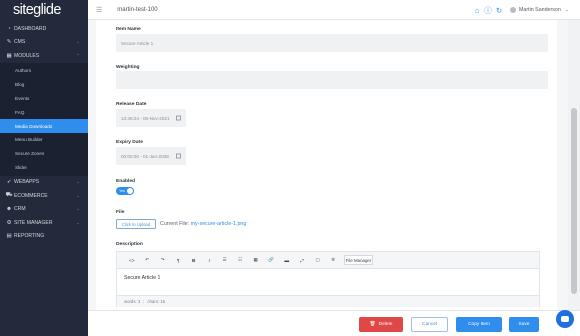 The width and height of the screenshot is (580, 336). Describe the element at coordinates (129, 142) in the screenshot. I see `expiry-date-label: Expiry Date` at that location.